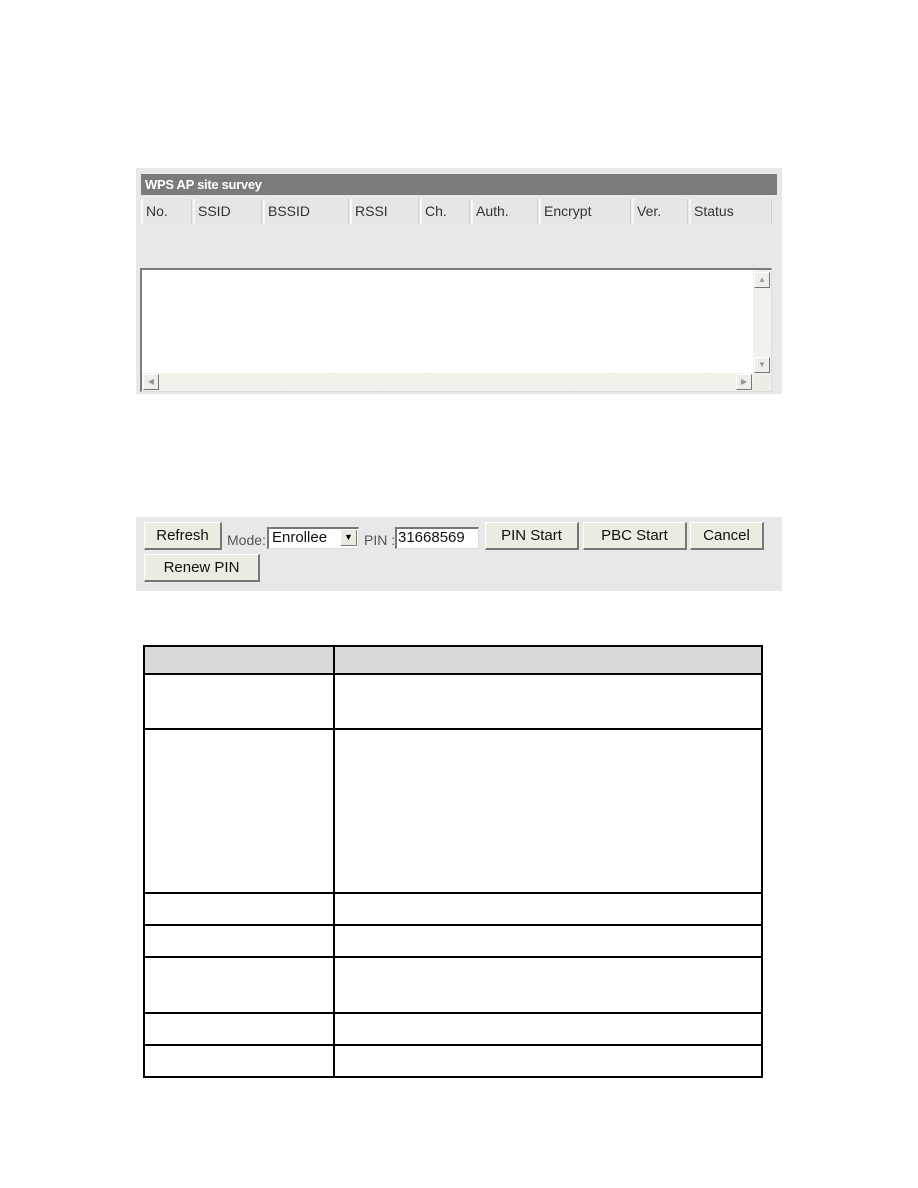 The width and height of the screenshot is (918, 1188). What do you see at coordinates (384, 211) in the screenshot?
I see `column-header-rssi: RSSI` at bounding box center [384, 211].